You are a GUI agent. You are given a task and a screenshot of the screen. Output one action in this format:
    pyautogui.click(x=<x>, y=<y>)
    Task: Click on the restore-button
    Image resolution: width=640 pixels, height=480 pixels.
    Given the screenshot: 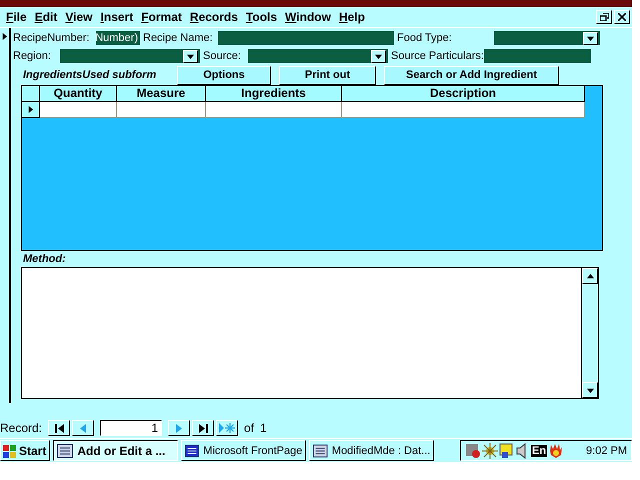 What is the action you would take?
    pyautogui.click(x=604, y=17)
    